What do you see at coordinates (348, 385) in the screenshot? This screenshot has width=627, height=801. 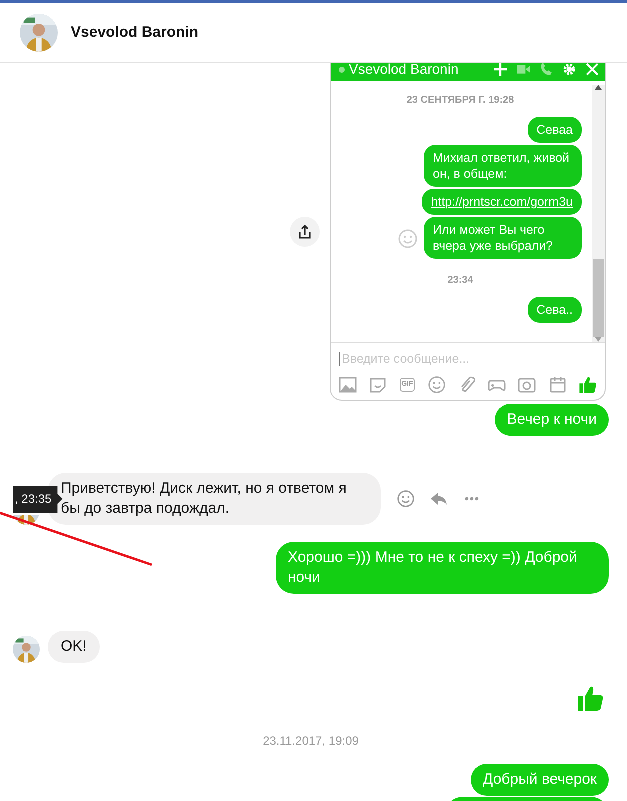 I see `image-icon` at bounding box center [348, 385].